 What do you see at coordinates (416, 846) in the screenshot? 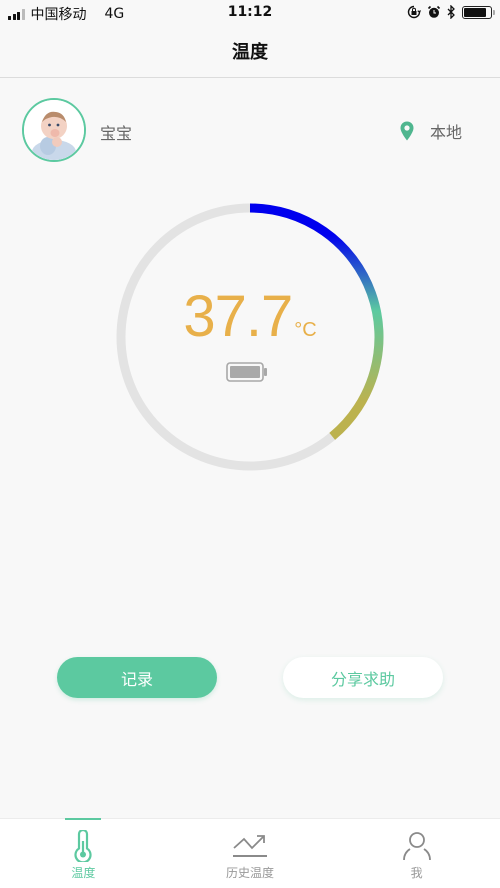
I see `person-icon` at bounding box center [416, 846].